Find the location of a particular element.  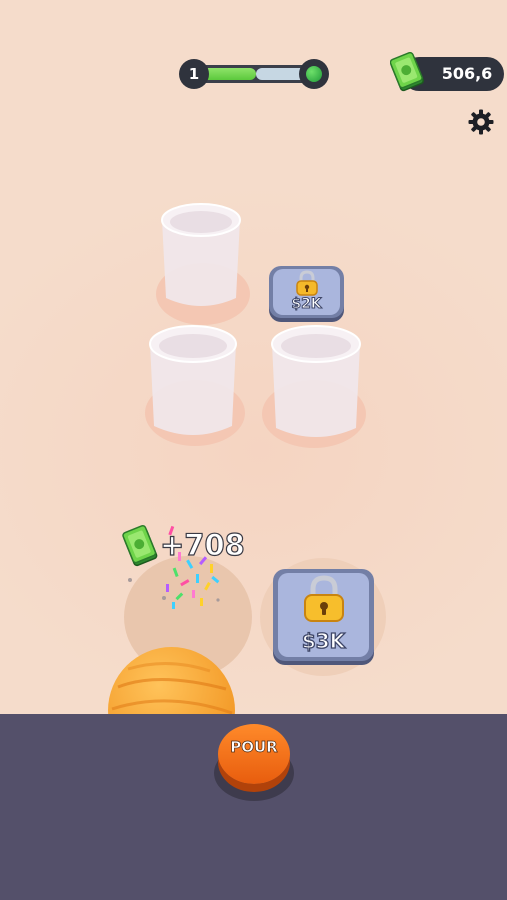

green-orb-icon is located at coordinates (314, 74).